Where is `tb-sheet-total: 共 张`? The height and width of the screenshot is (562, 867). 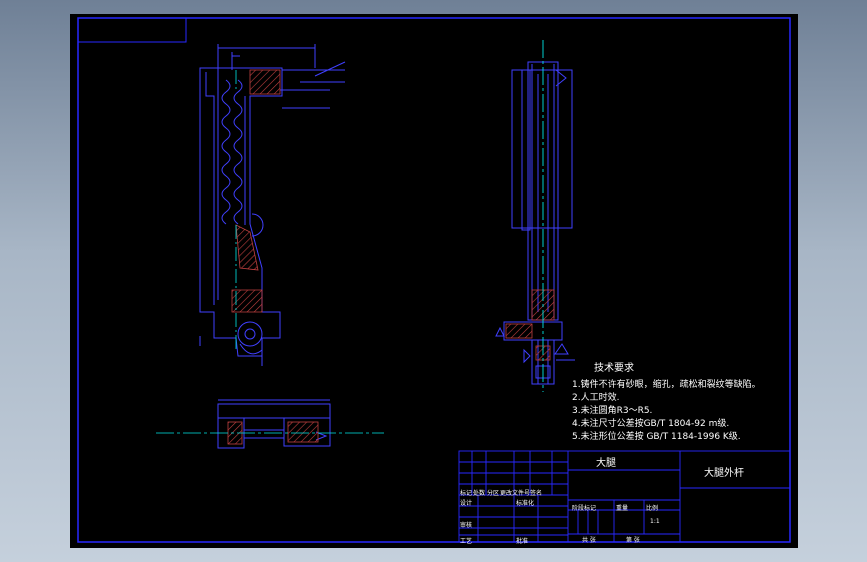 tb-sheet-total: 共 张 is located at coordinates (589, 540).